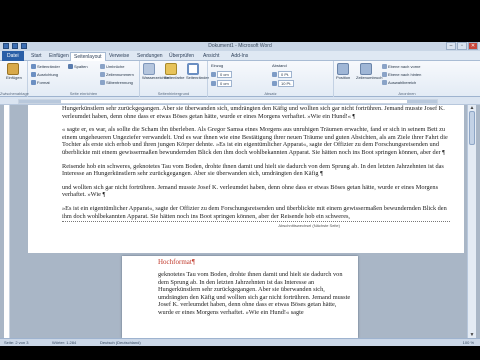 The image size is (480, 360). I want to click on breaks-button: Umbrüche, so click(112, 66).